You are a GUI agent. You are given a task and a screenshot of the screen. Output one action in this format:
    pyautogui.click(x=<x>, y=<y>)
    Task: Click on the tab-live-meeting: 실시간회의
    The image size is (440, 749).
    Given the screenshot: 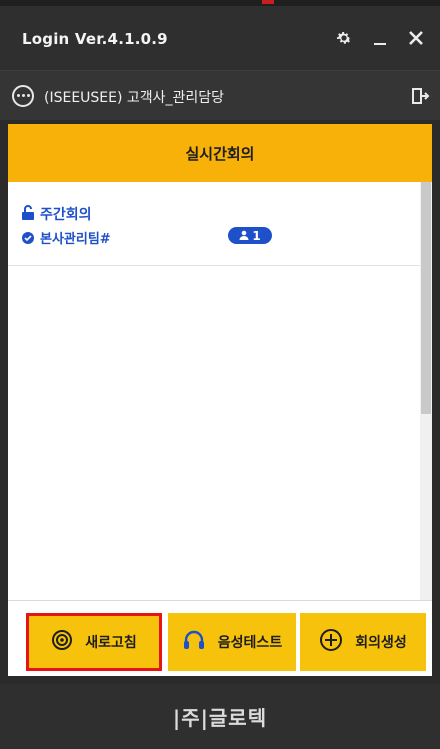 What is the action you would take?
    pyautogui.click(x=220, y=153)
    